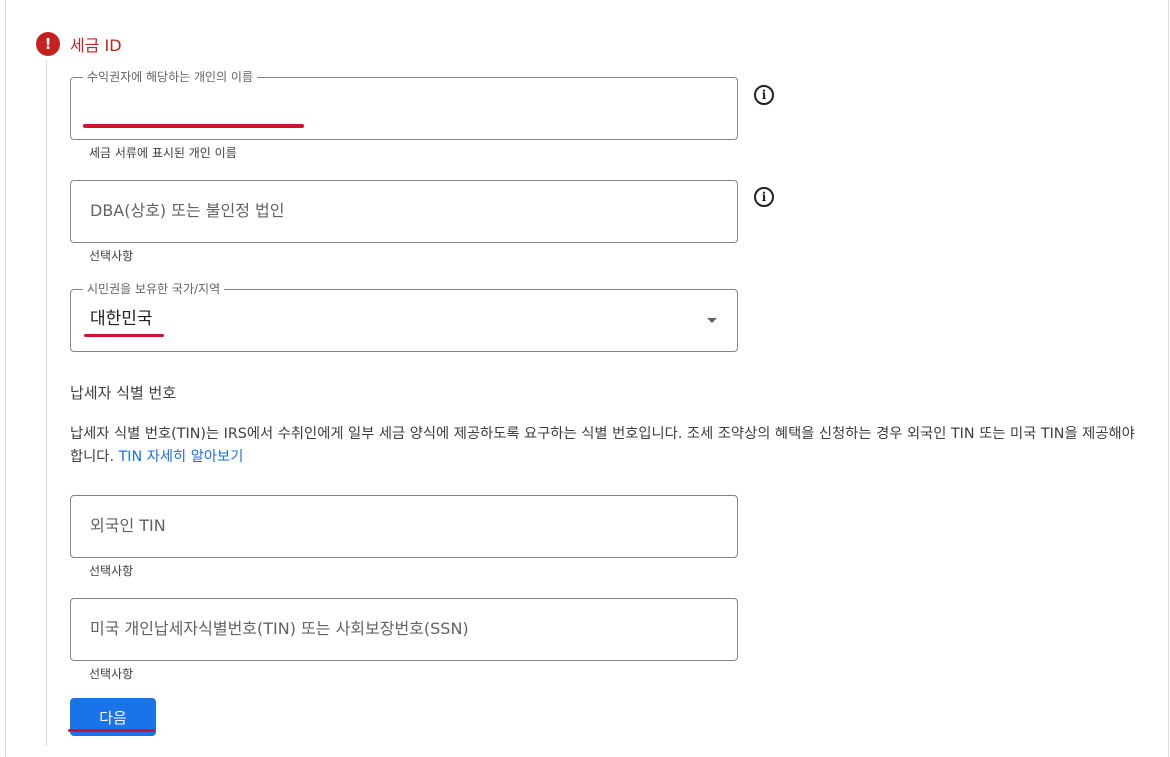  I want to click on section-header: ! 세금 ID, so click(79, 44).